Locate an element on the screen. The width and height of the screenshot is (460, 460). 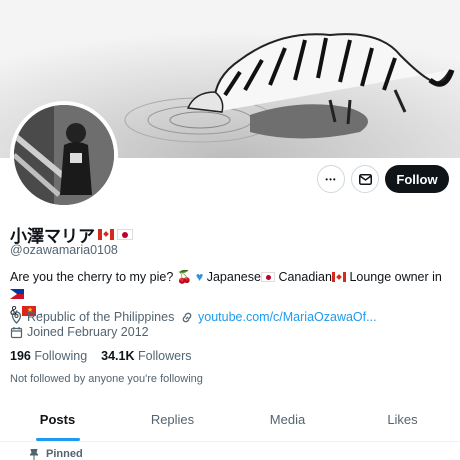
tab-posts: Posts is located at coordinates (57, 419).